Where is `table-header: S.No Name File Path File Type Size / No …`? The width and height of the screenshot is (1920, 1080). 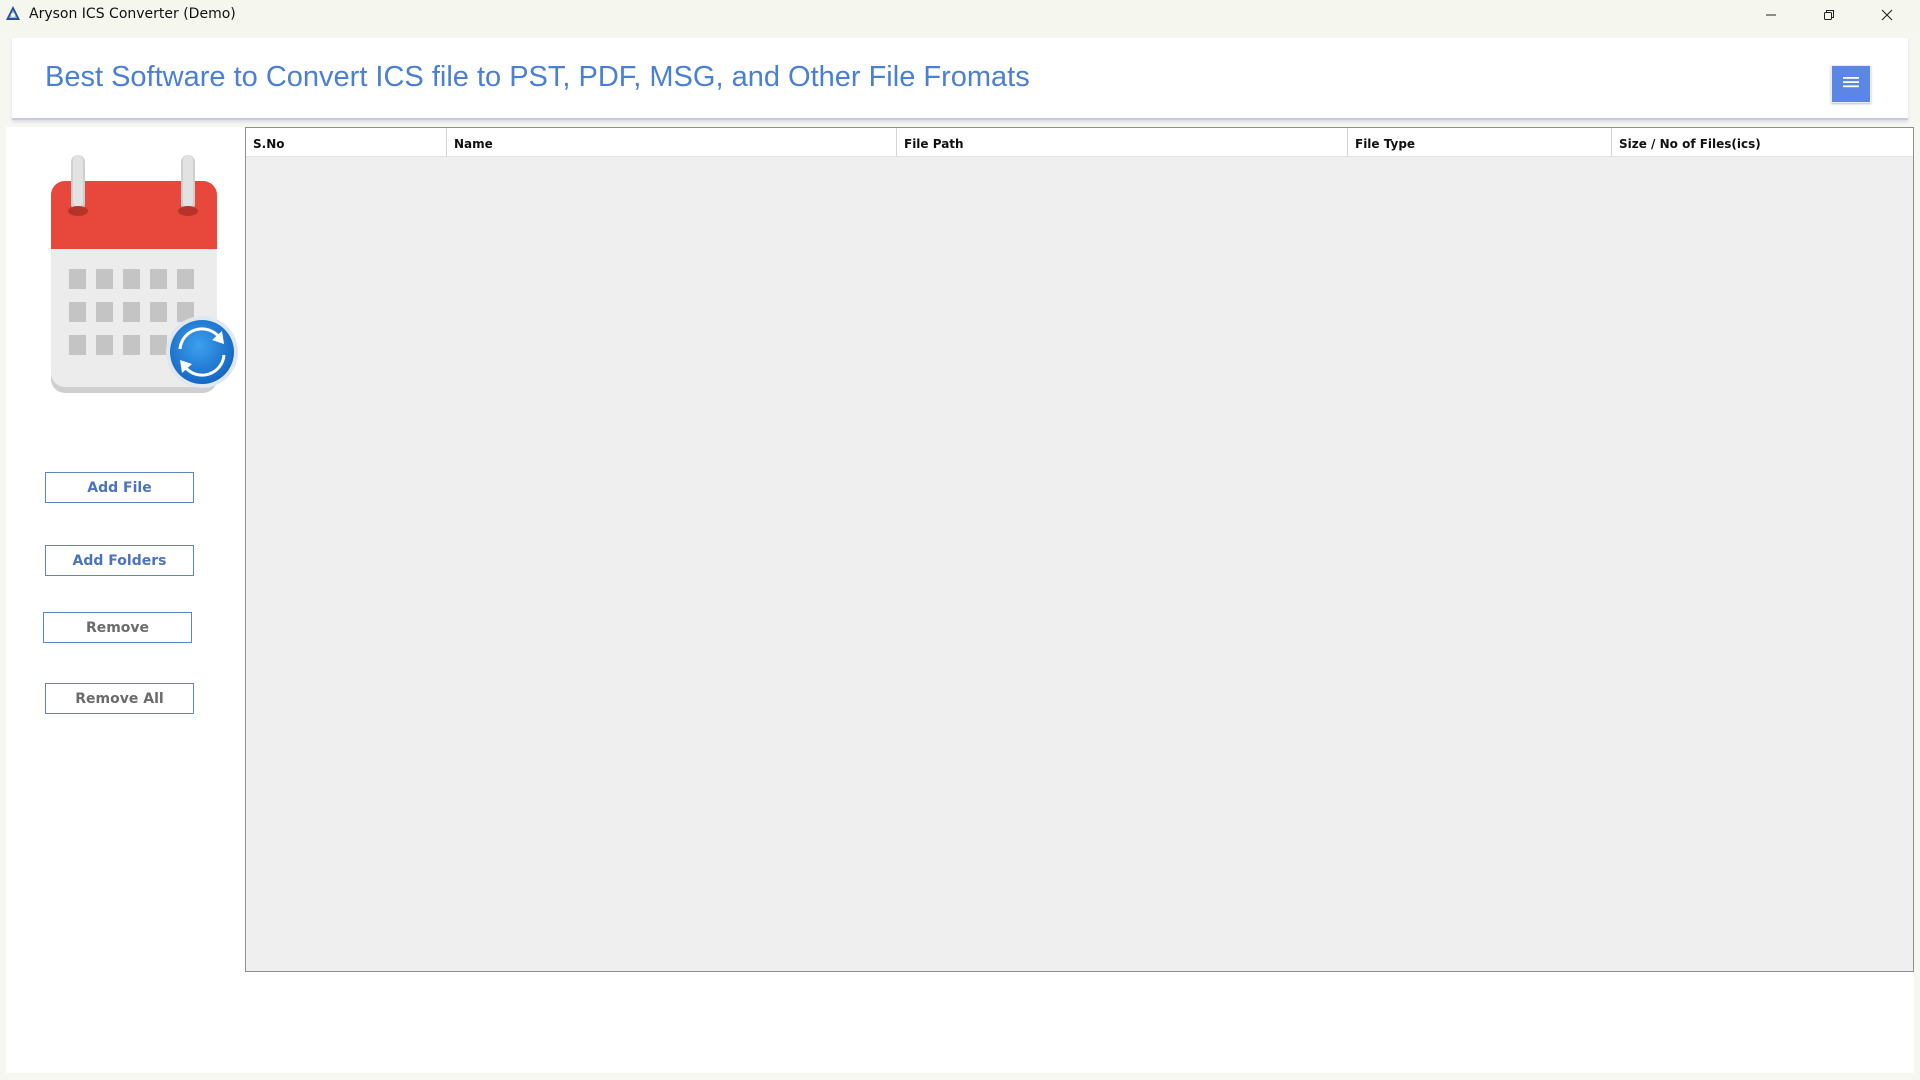
table-header: S.No Name File Path File Type Size / No … is located at coordinates (1079, 142).